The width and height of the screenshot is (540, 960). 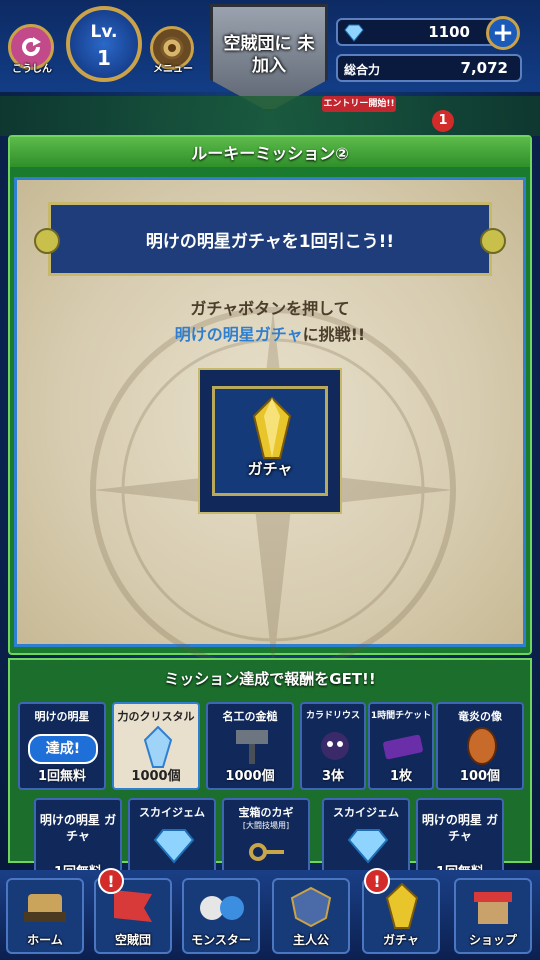 What do you see at coordinates (104, 32) in the screenshot?
I see `level-prefix: Lv.` at bounding box center [104, 32].